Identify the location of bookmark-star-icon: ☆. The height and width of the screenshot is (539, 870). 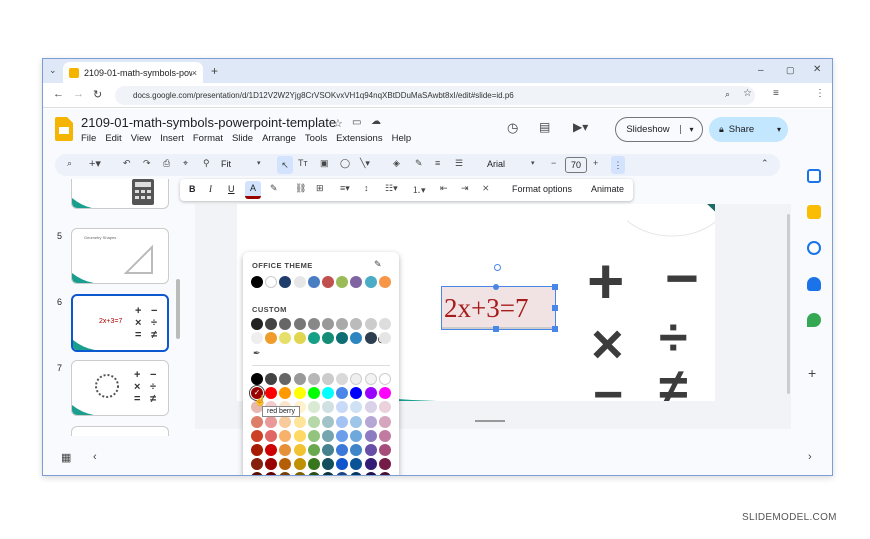
(747, 93).